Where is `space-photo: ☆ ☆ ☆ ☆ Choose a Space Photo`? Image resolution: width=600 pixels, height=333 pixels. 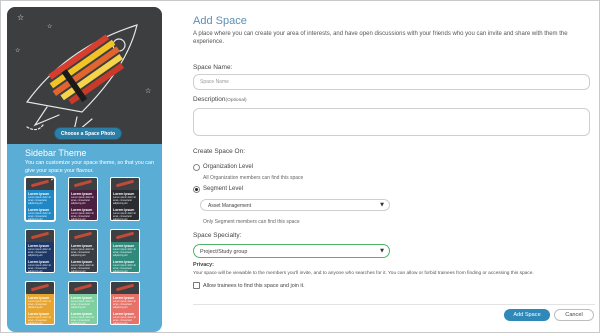 space-photo: ☆ ☆ ☆ ☆ Choose a Space Photo is located at coordinates (84, 75).